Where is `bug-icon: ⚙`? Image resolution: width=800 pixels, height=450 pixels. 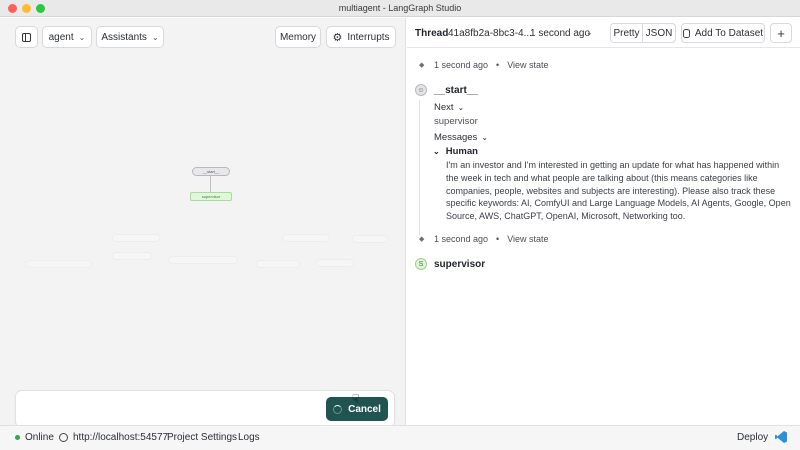 bug-icon: ⚙ is located at coordinates (337, 37).